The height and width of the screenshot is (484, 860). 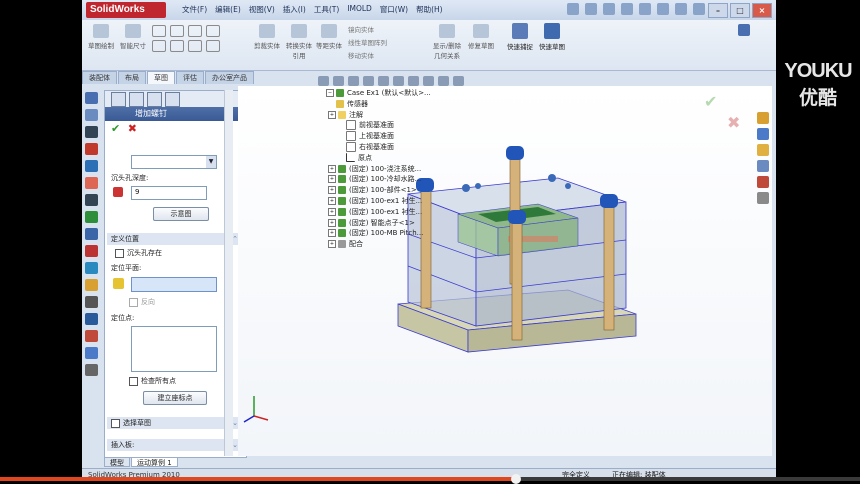 What do you see at coordinates (481, 37) in the screenshot?
I see `repair-sketch-button: 修复草图` at bounding box center [481, 37].